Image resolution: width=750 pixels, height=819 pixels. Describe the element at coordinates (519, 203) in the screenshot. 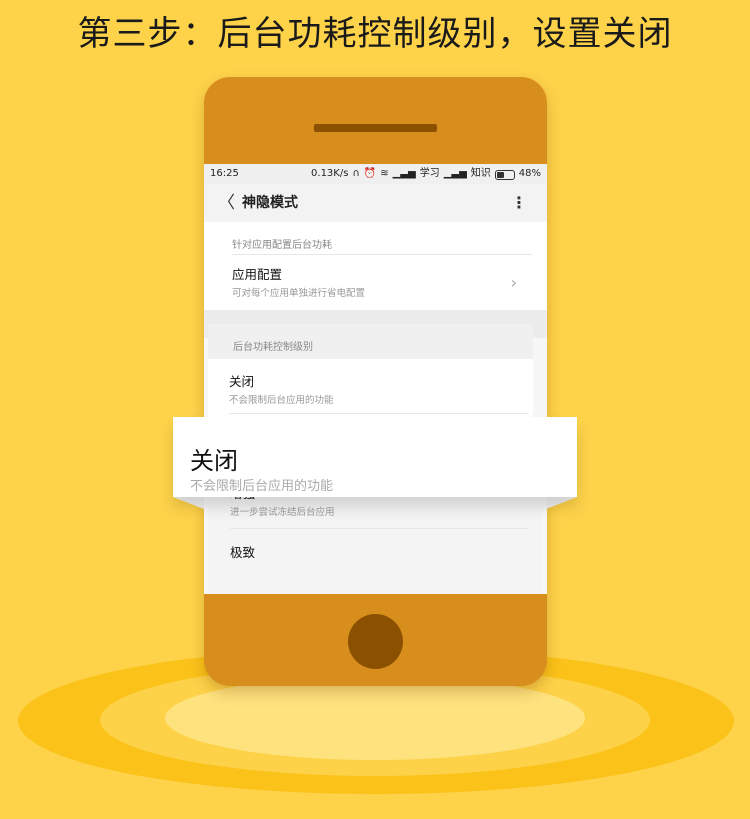

I see `more-vertical-icon: ⋮` at that location.